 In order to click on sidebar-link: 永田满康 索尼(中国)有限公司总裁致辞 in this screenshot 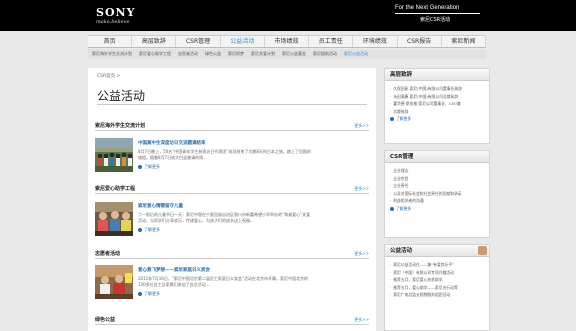, I will do `click(437, 97)`.